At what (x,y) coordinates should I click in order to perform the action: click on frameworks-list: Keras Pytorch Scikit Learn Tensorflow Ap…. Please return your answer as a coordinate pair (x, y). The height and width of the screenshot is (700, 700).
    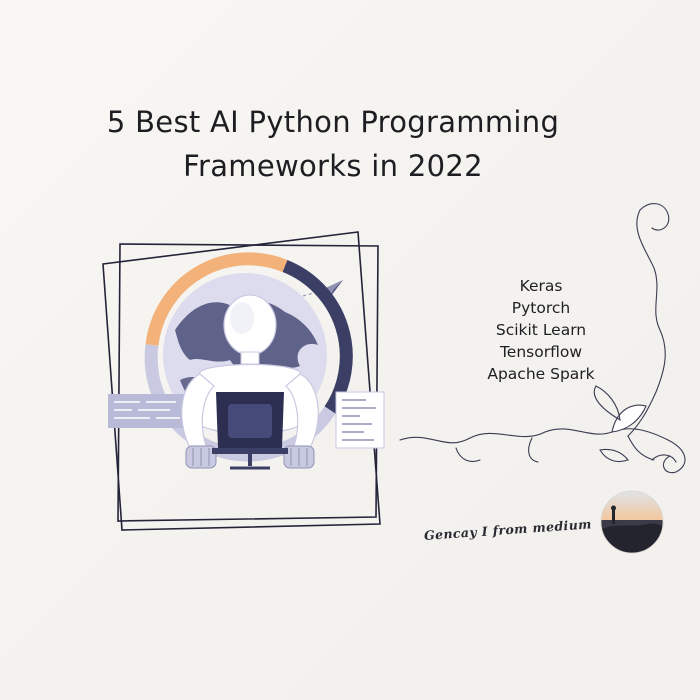
    Looking at the image, I should click on (541, 330).